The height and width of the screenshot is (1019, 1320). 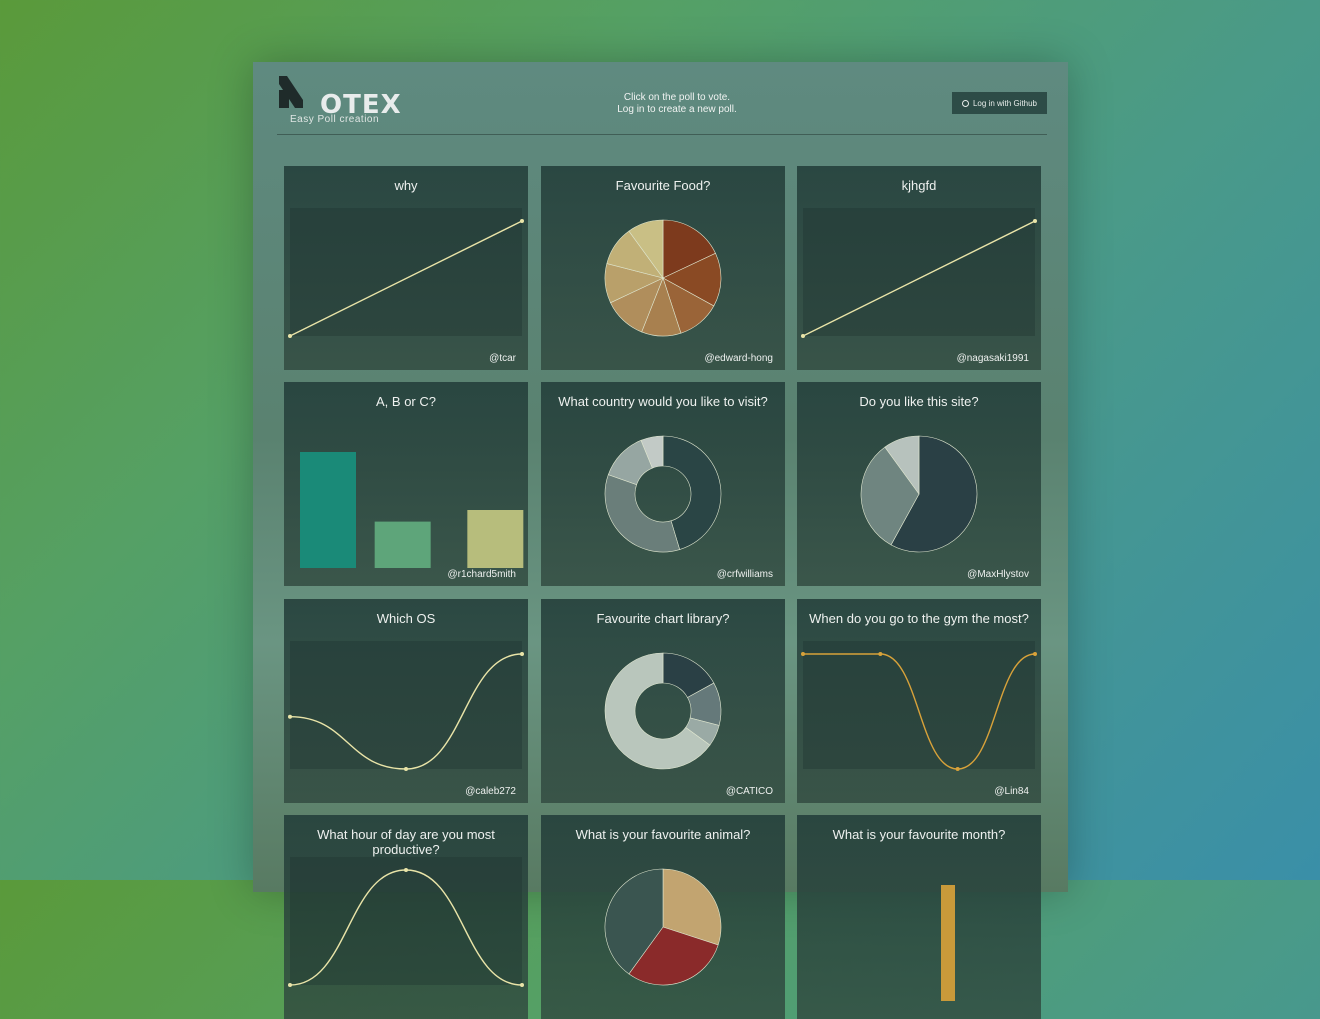 What do you see at coordinates (744, 574) in the screenshot?
I see `poll-author: @crfwilliams` at bounding box center [744, 574].